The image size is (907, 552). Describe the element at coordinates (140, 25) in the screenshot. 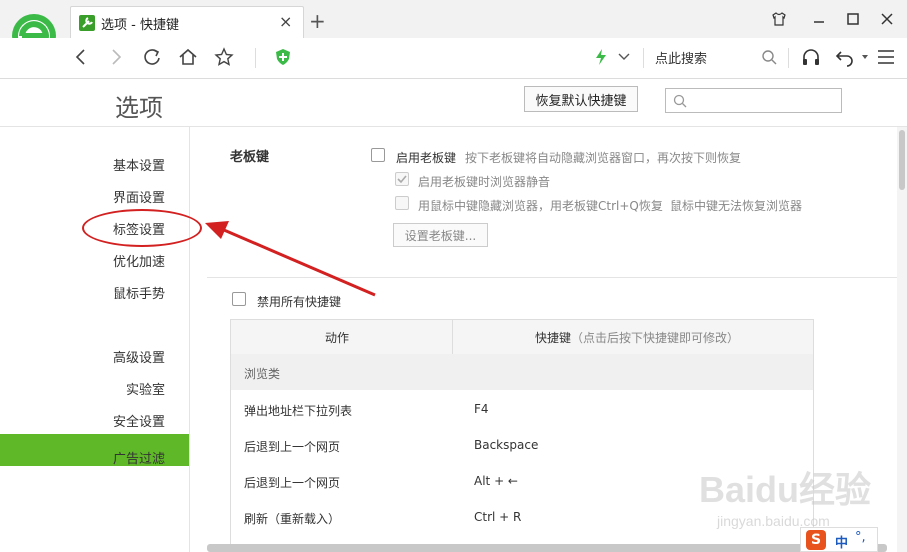

I see `tab-title: 选项 - 快捷键` at that location.